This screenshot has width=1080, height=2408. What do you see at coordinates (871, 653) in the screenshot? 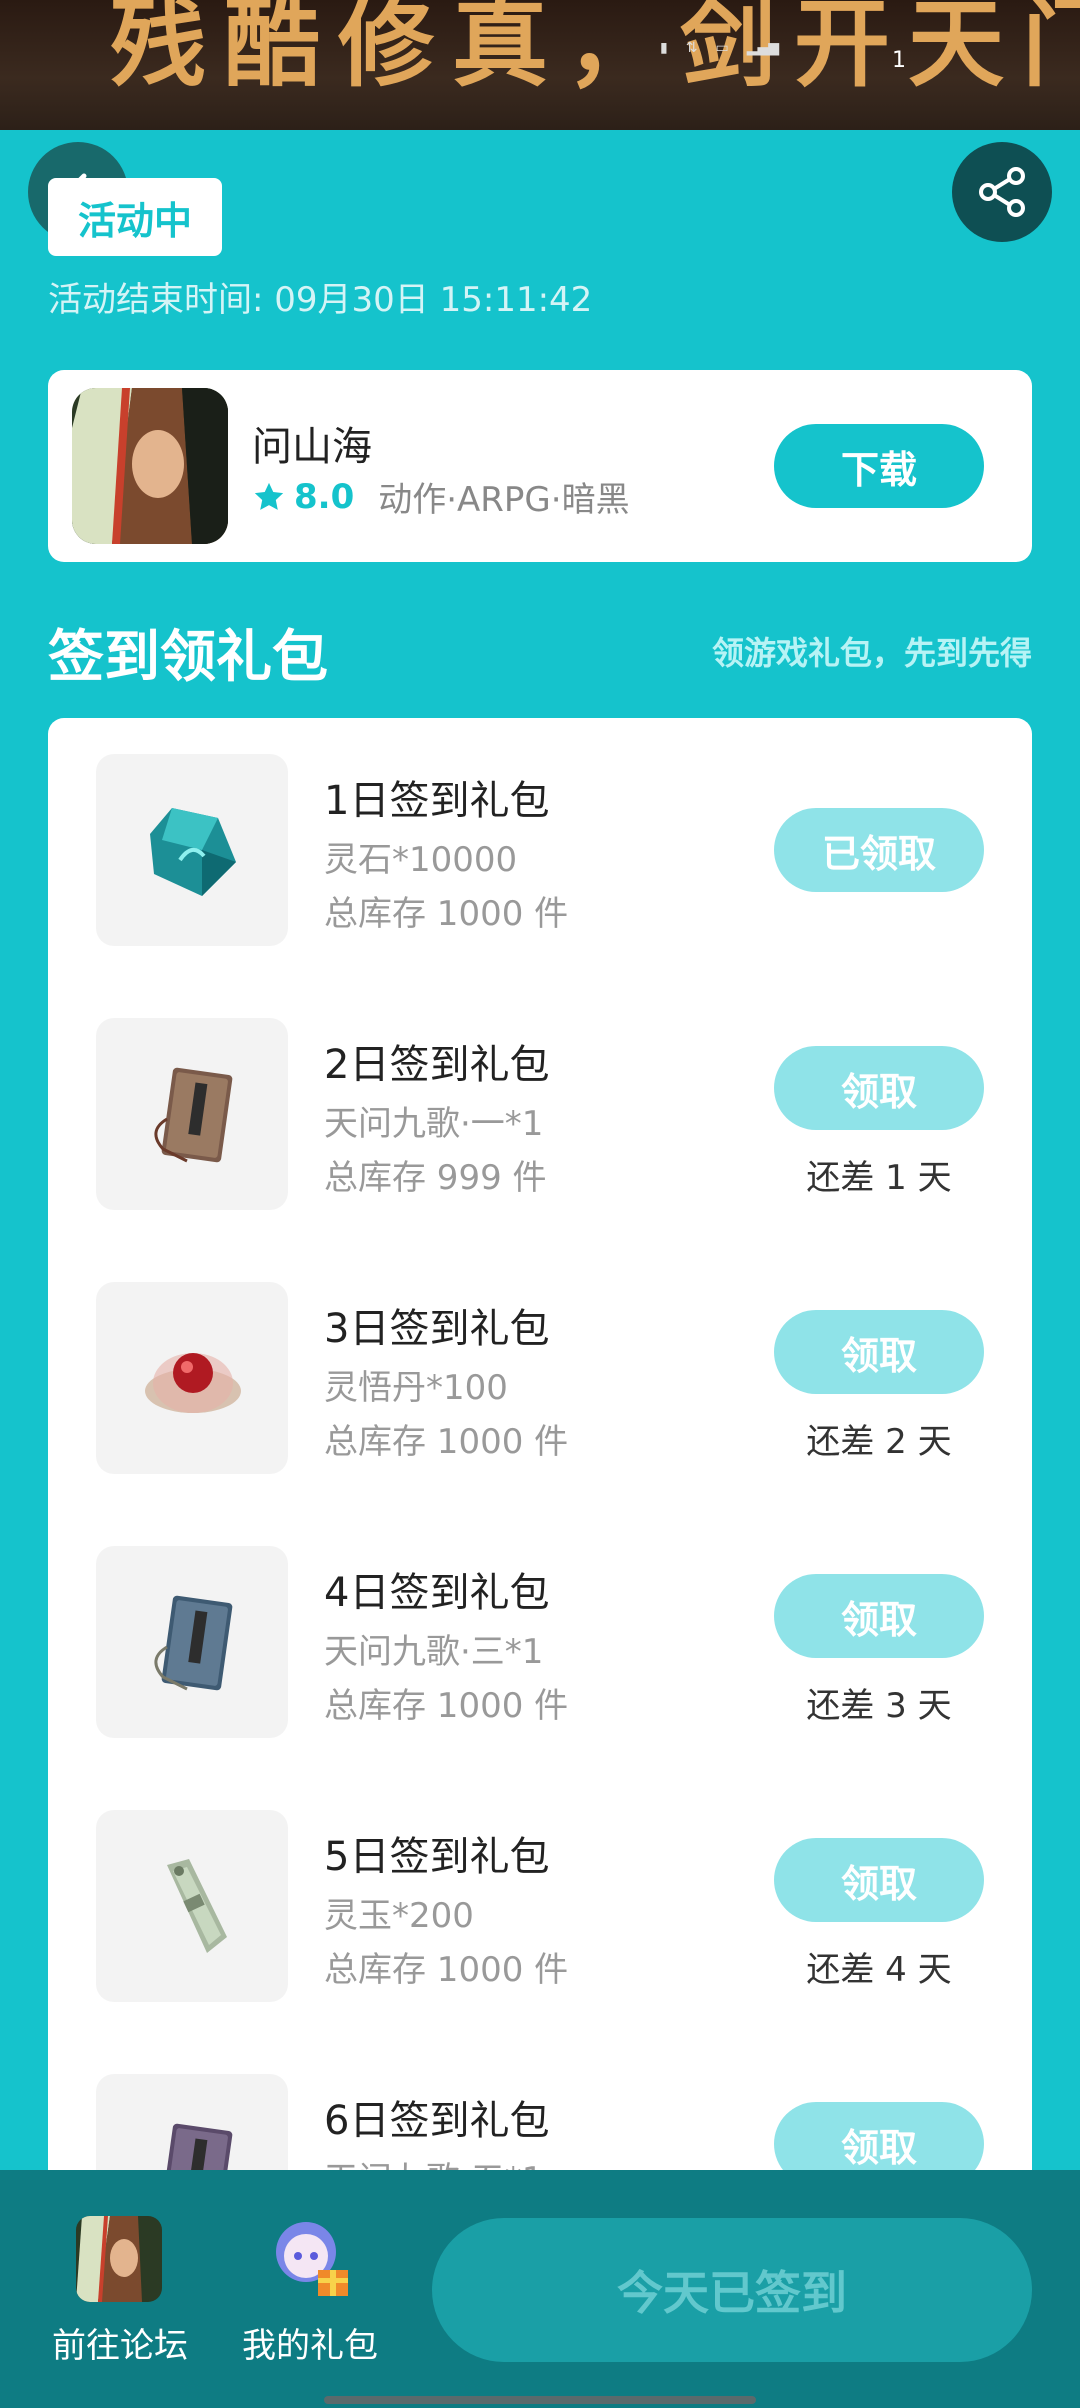
I see `section-subtitle: 领游戏礼包，先到先得` at bounding box center [871, 653].